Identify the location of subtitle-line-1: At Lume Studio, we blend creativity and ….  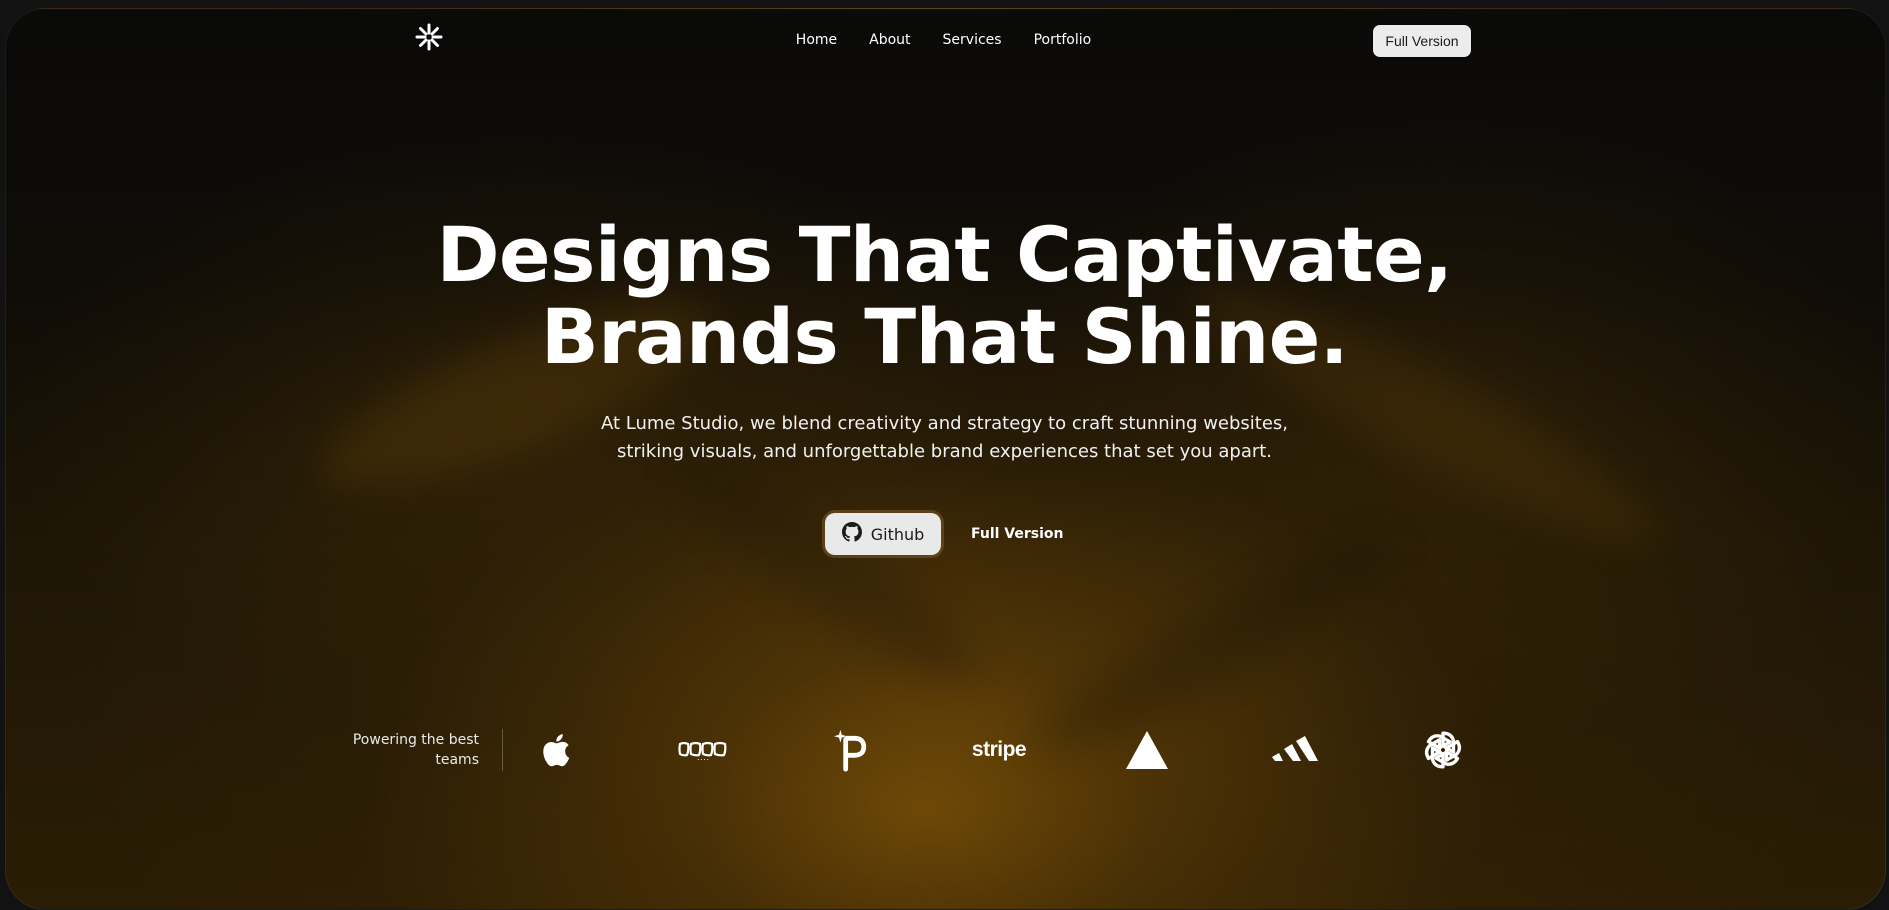
(944, 423).